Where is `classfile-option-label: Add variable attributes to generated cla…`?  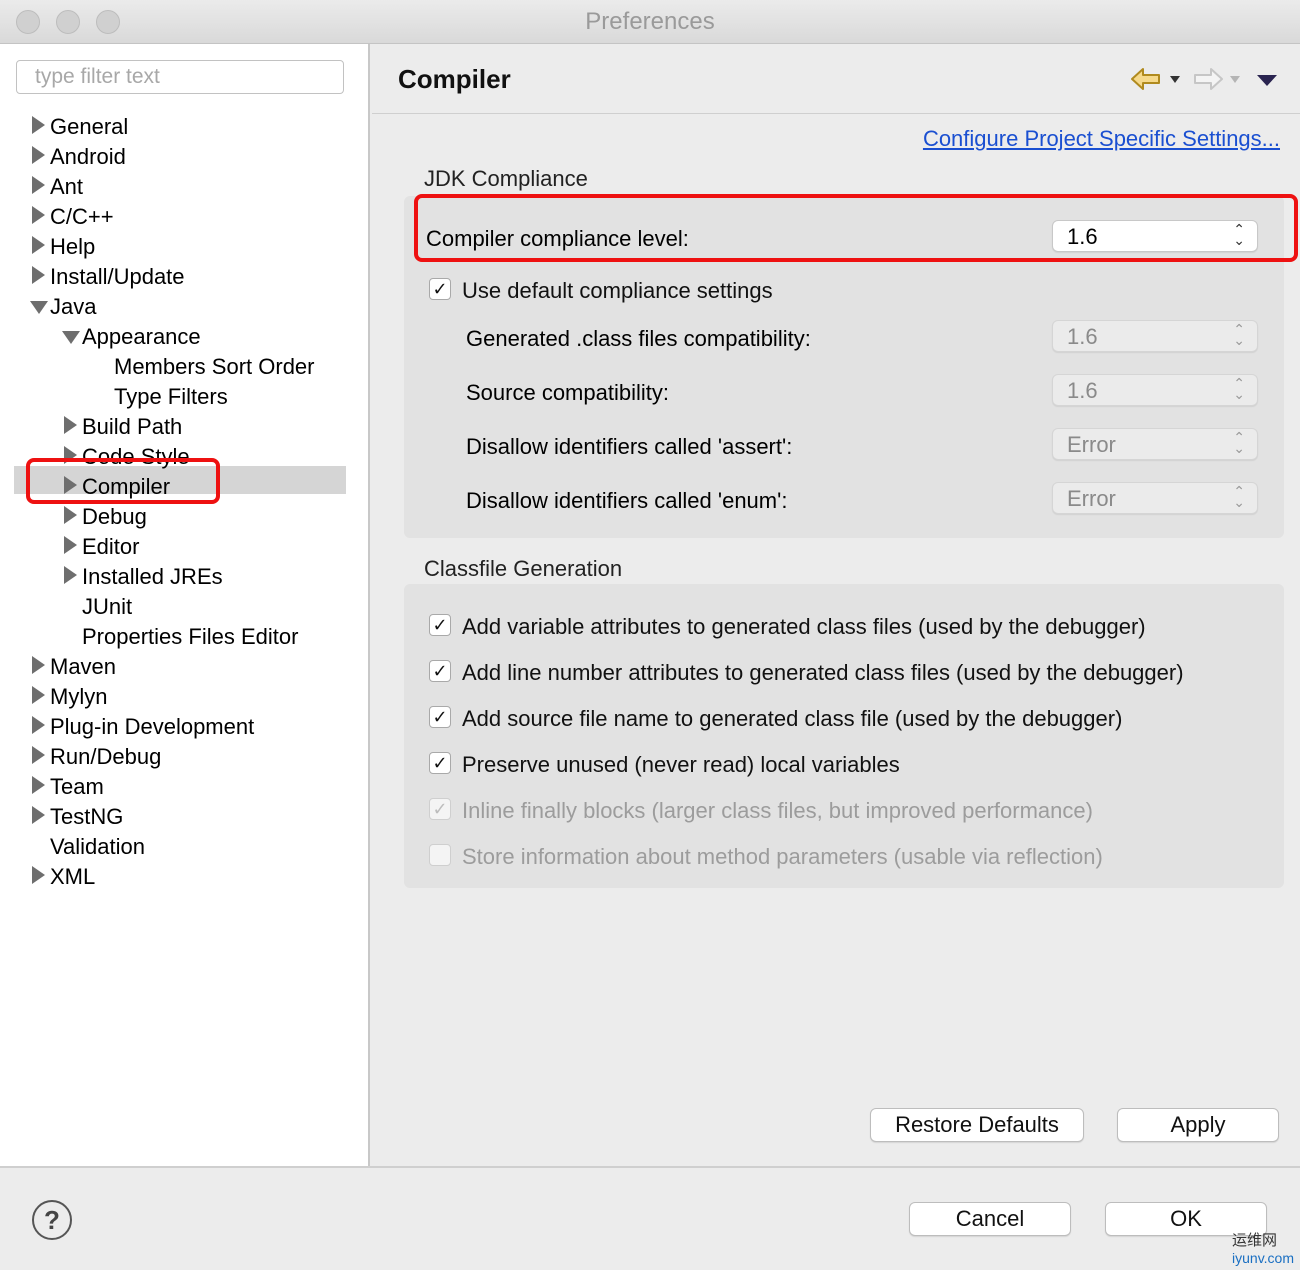
classfile-option-label: Add variable attributes to generated cla… is located at coordinates (804, 626).